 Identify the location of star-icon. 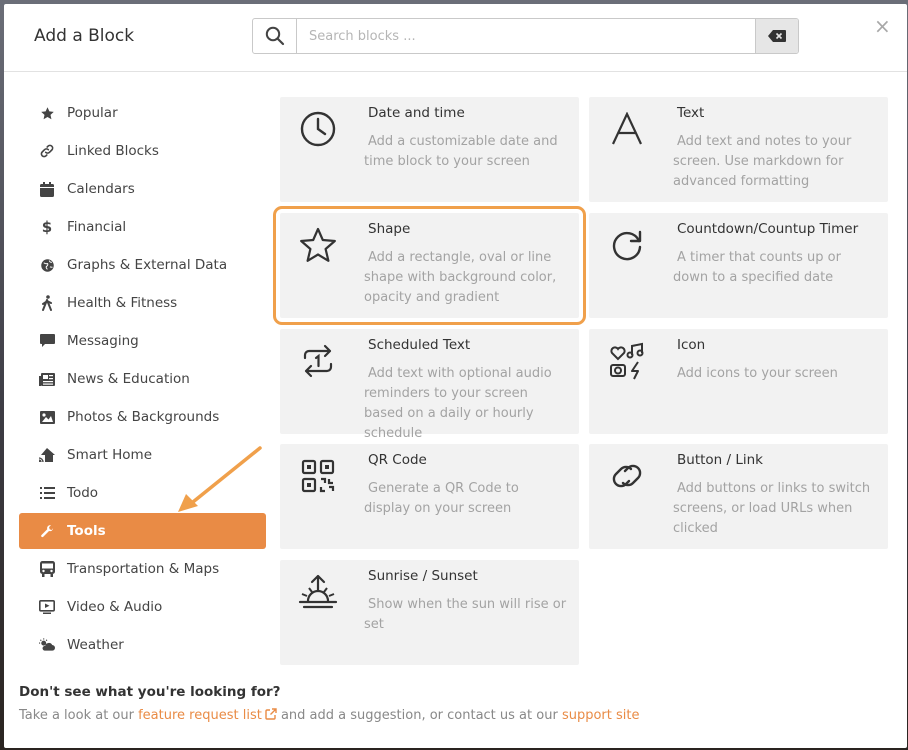
(47, 113).